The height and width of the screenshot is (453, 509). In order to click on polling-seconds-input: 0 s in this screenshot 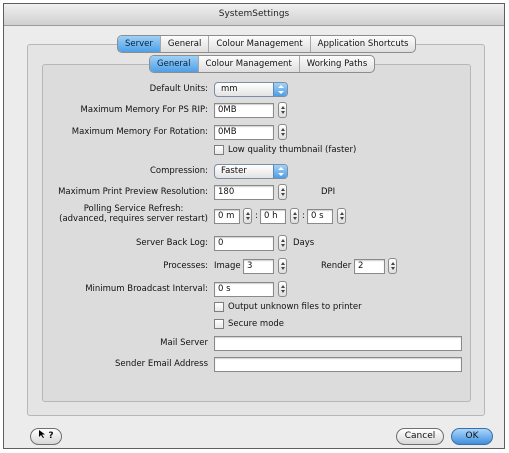, I will do `click(320, 216)`.